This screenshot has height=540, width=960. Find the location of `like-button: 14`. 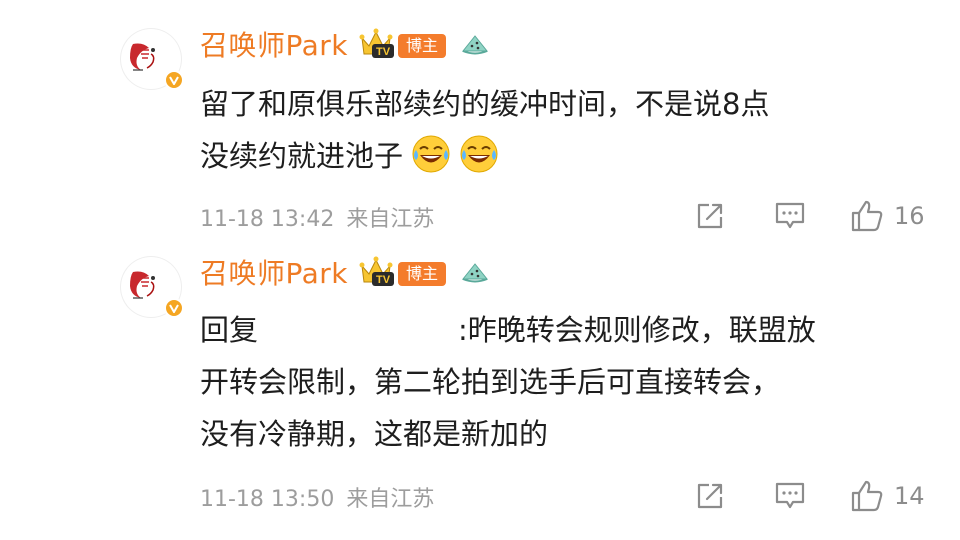

like-button: 14 is located at coordinates (887, 496).